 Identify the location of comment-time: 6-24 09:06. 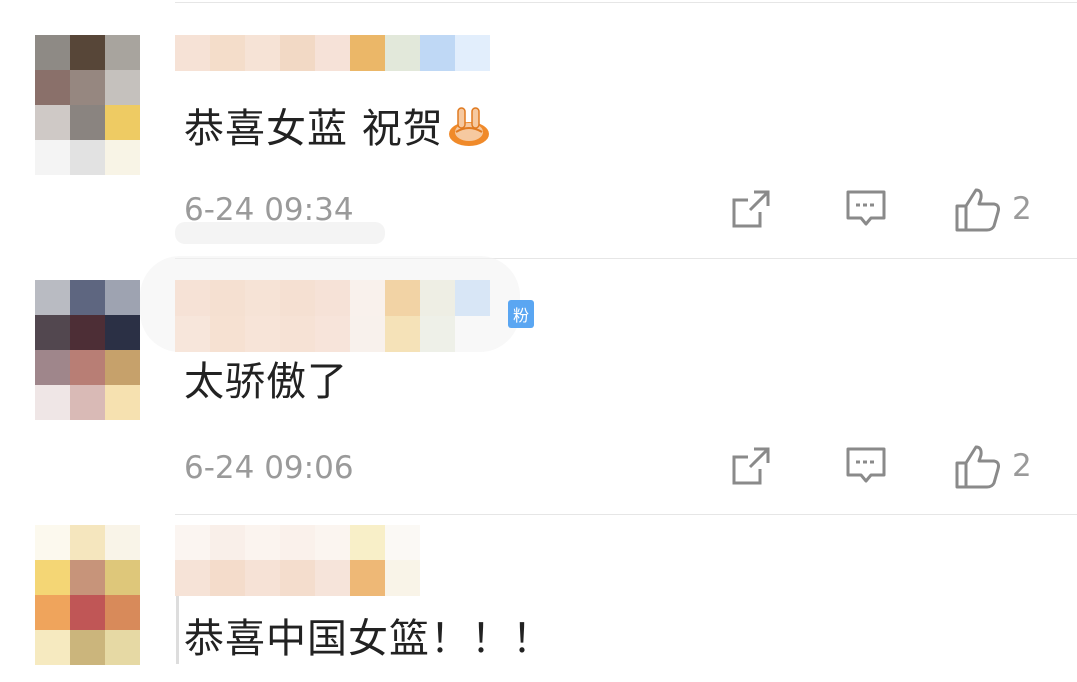
(269, 468).